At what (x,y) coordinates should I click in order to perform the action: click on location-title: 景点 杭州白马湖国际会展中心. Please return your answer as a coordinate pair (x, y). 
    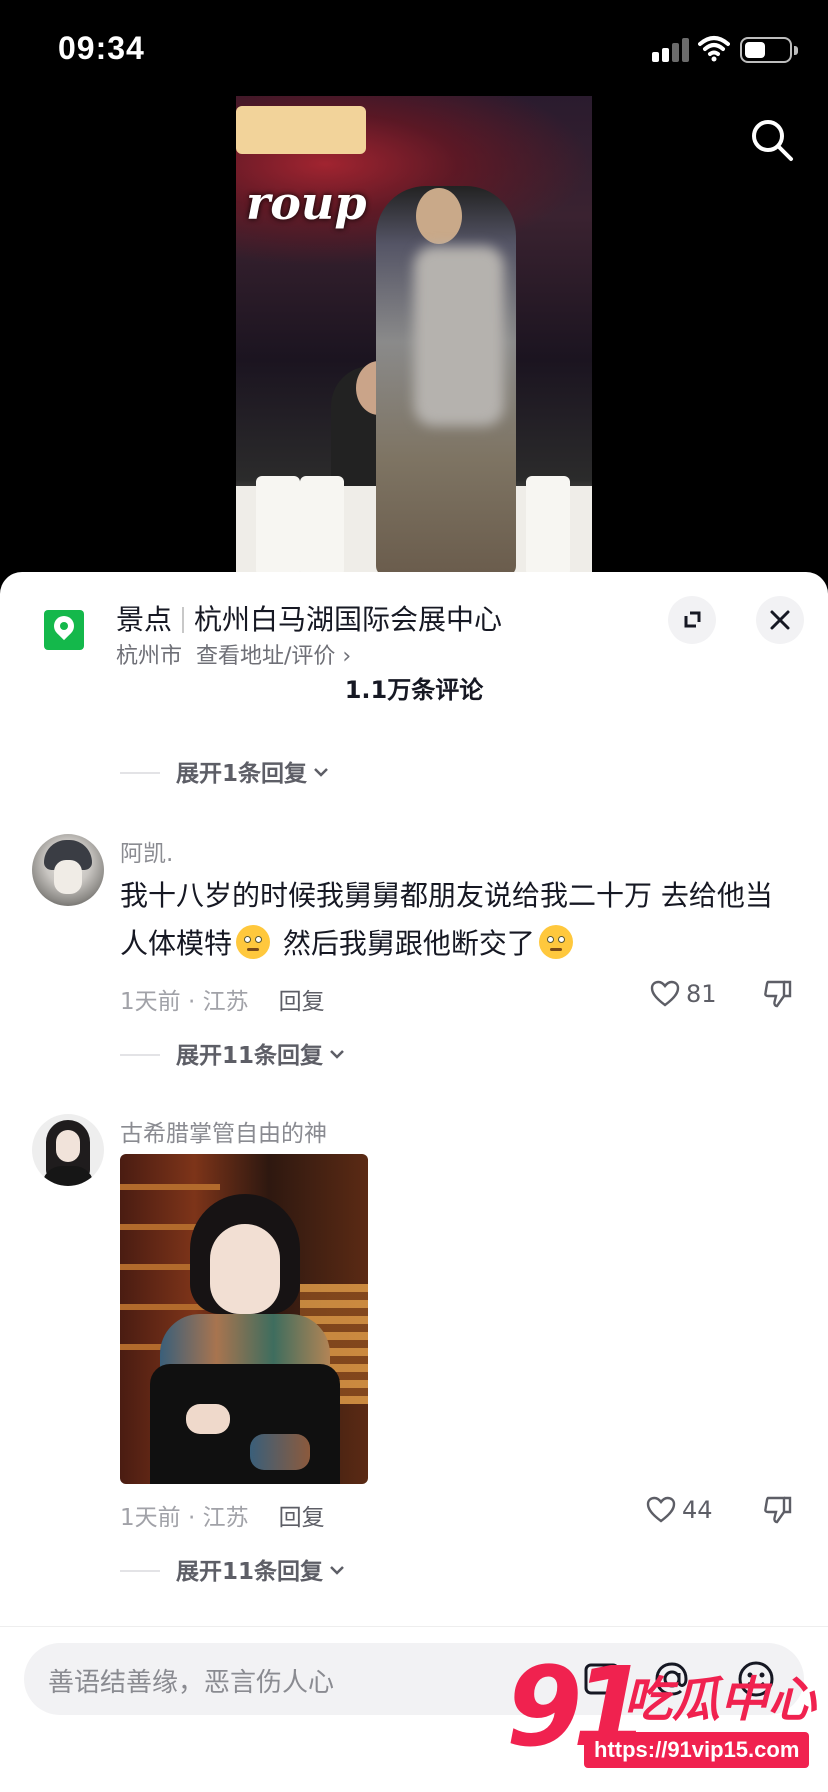
    Looking at the image, I should click on (309, 618).